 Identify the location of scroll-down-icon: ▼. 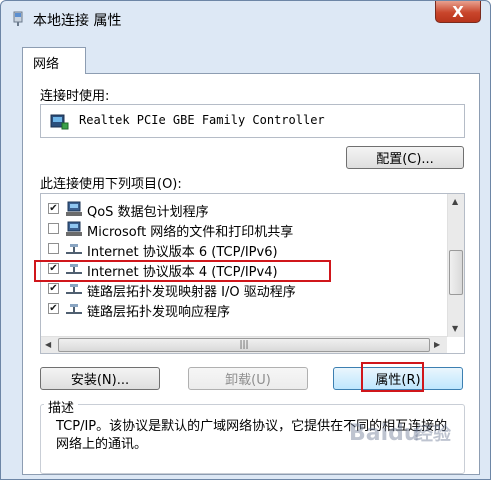
(455, 328).